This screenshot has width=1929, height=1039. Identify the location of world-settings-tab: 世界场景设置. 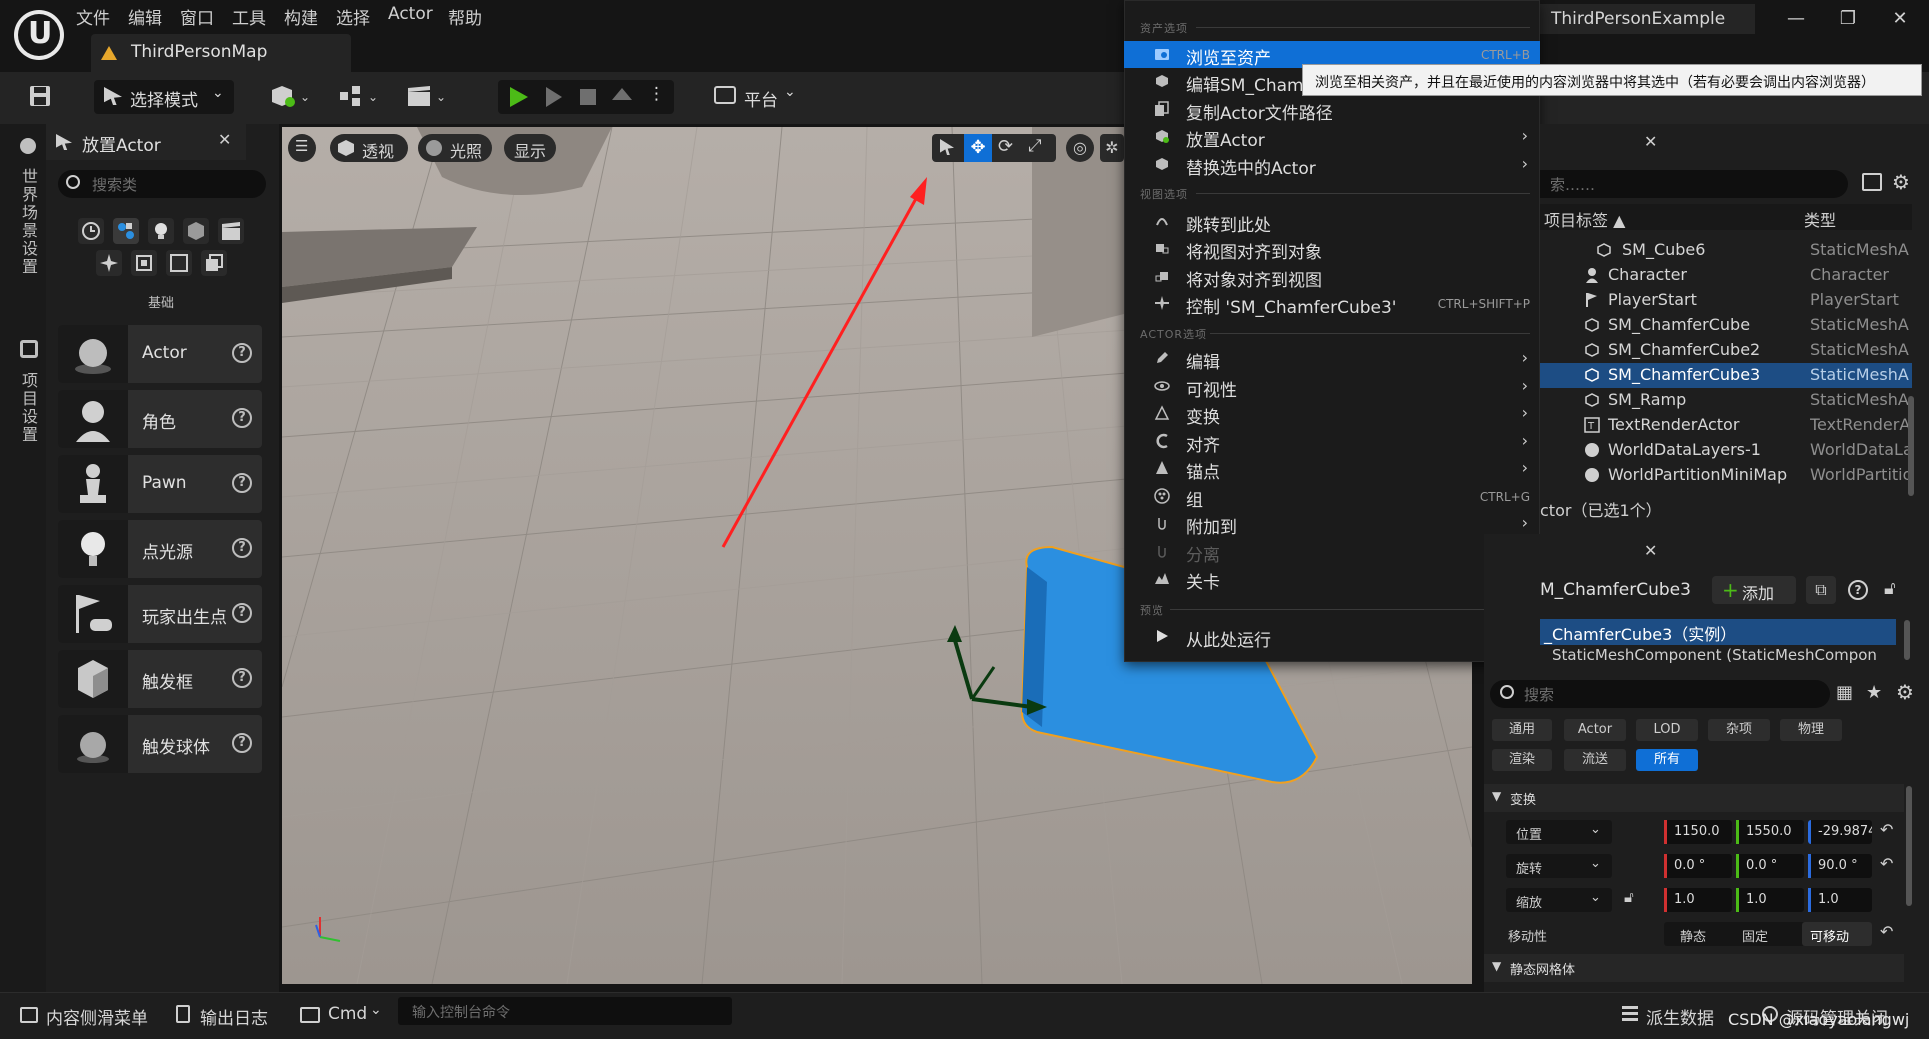
(28, 222).